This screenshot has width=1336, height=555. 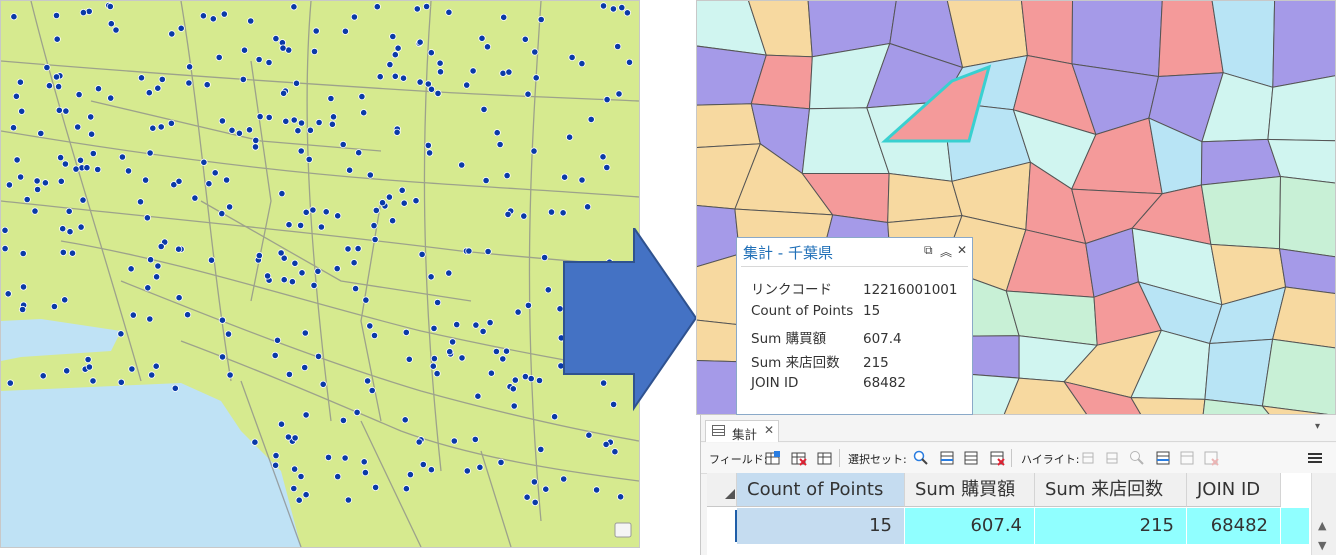 What do you see at coordinates (821, 526) in the screenshot?
I see `table-cell: 15` at bounding box center [821, 526].